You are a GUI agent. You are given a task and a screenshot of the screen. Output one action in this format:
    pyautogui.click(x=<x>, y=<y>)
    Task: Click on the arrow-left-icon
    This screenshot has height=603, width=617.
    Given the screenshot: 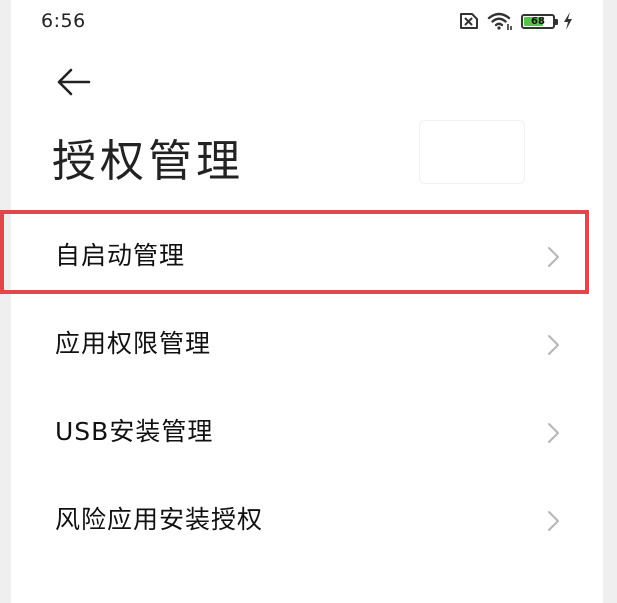 What is the action you would take?
    pyautogui.click(x=74, y=82)
    